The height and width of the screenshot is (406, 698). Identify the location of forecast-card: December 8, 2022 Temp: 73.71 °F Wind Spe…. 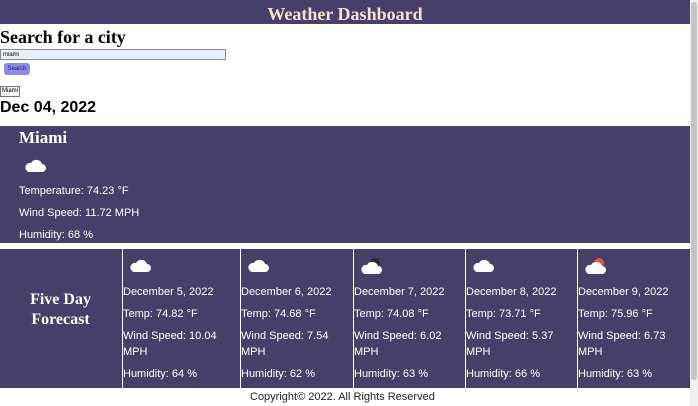
(521, 318).